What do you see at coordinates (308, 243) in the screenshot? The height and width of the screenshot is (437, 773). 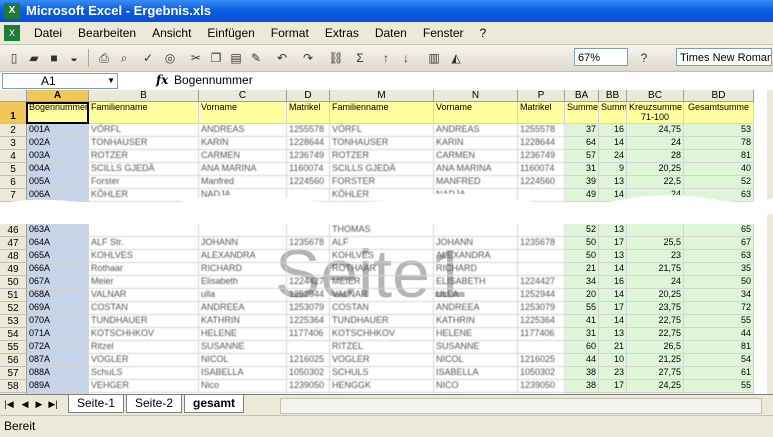 I see `table-cell: 1235678` at bounding box center [308, 243].